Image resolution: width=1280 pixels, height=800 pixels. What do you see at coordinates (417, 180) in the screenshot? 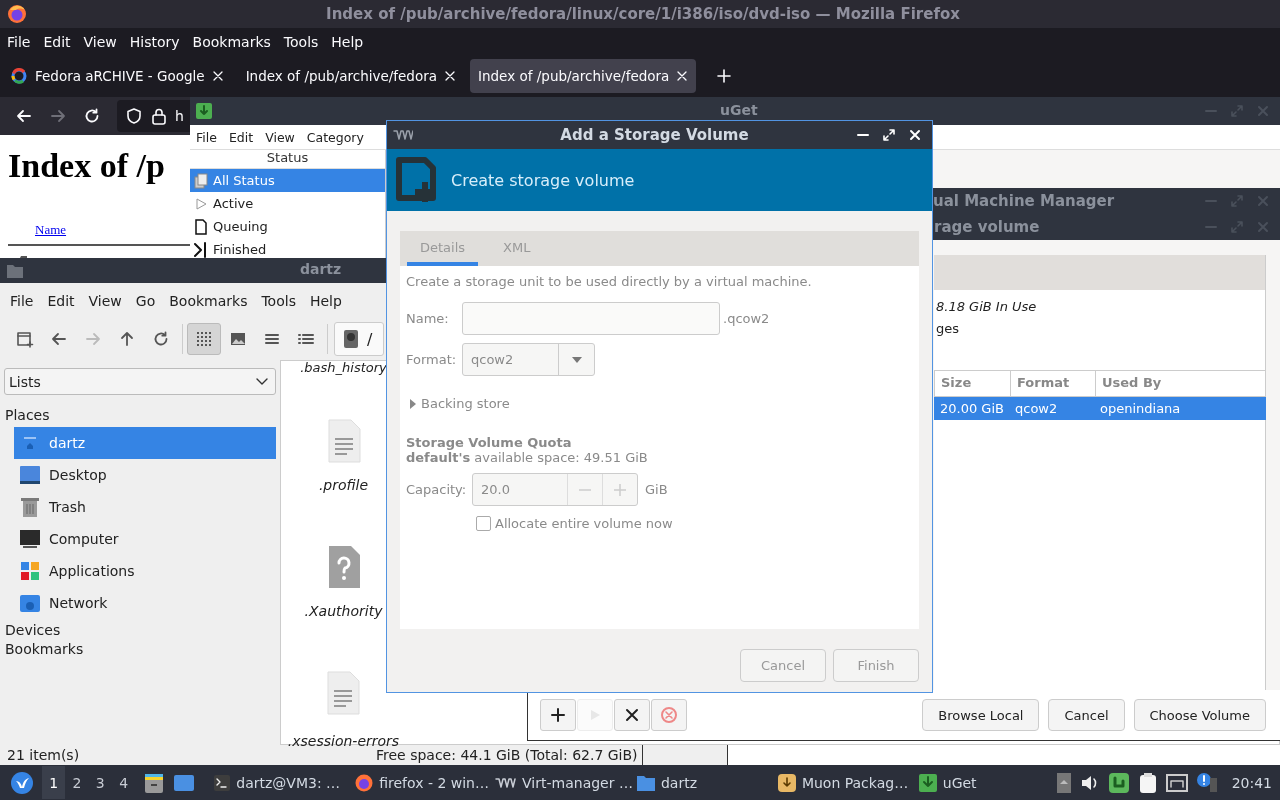
I see `new-volume-icon` at bounding box center [417, 180].